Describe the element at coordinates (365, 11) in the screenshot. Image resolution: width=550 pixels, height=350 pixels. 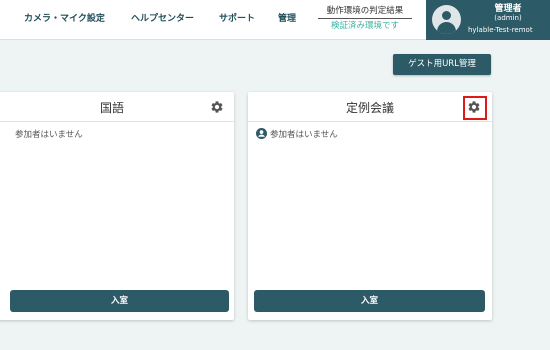
I see `environment-check-title: 動作環境の判定結果` at that location.